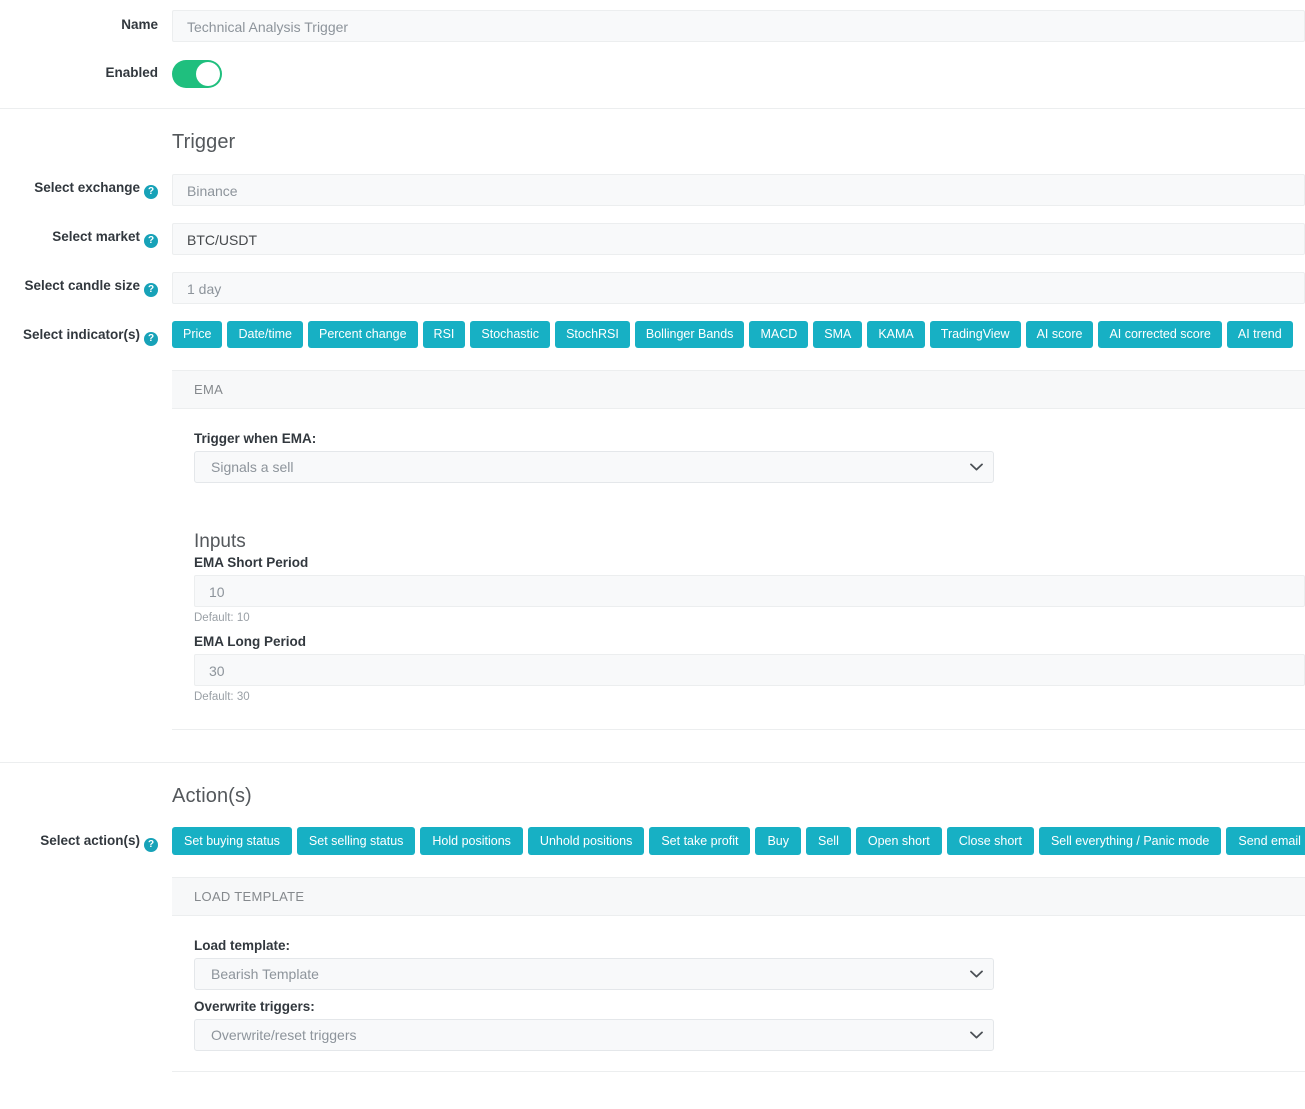  What do you see at coordinates (220, 541) in the screenshot?
I see `inputs-title: Inputs` at bounding box center [220, 541].